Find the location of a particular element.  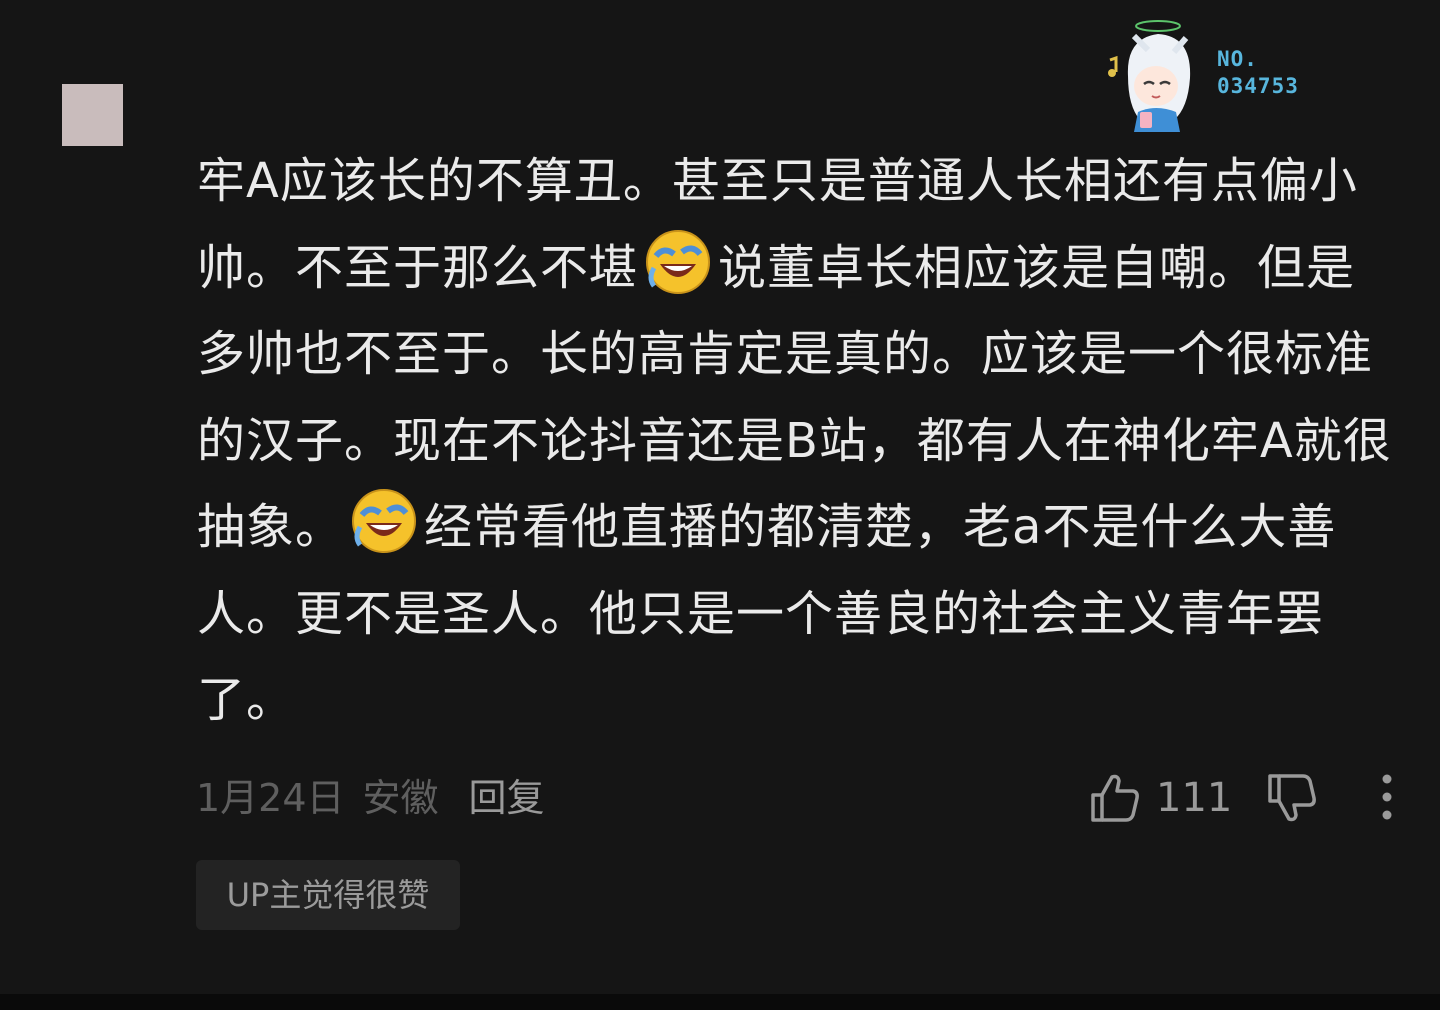

comment-meta: 1月24日 安徽 回复 is located at coordinates (370, 798).